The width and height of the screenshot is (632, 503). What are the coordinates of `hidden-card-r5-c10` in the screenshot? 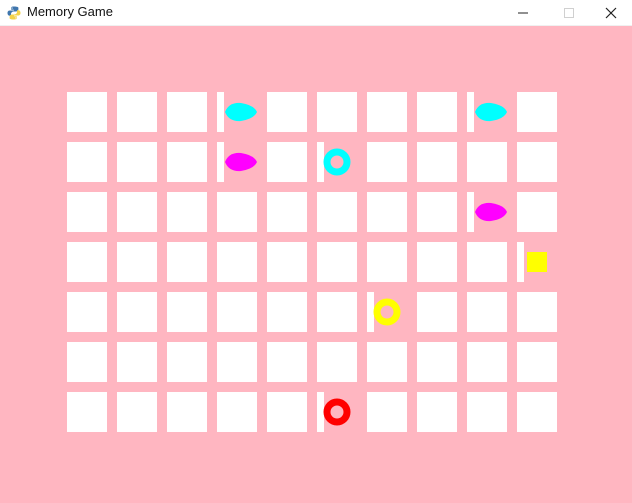 It's located at (537, 312).